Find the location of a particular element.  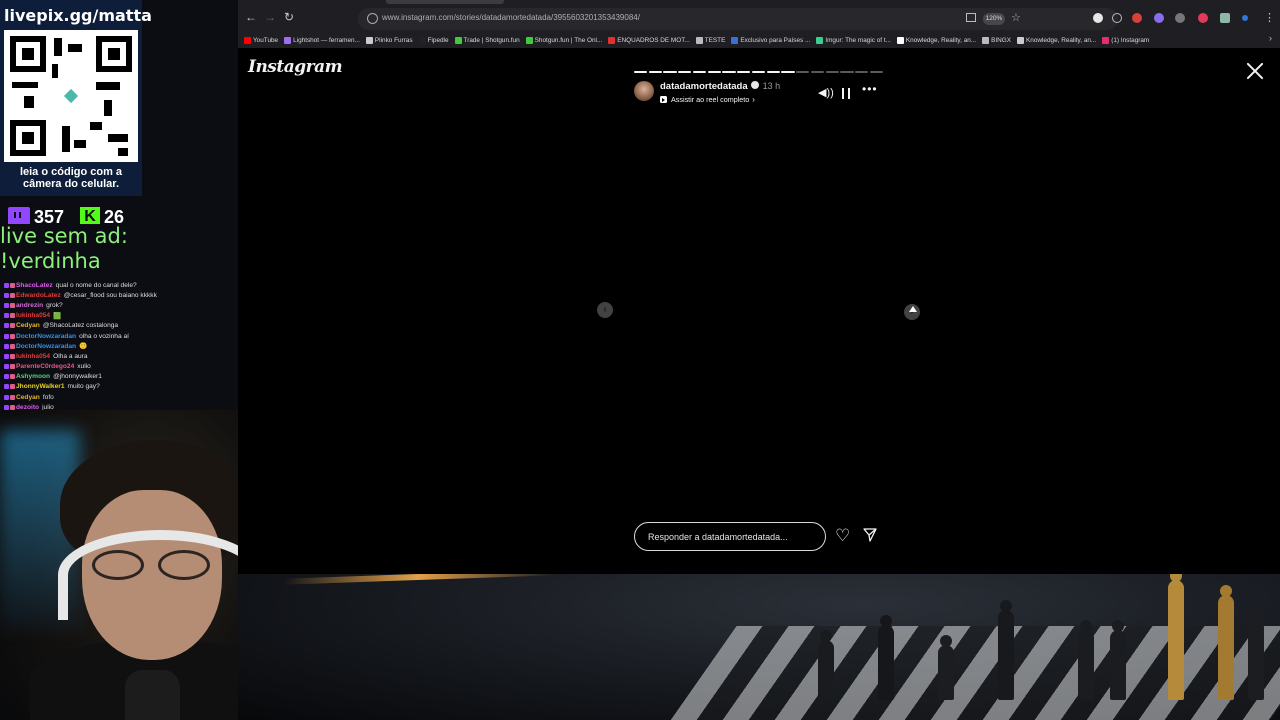

chevron-left-icon: ‹ is located at coordinates (605, 310).